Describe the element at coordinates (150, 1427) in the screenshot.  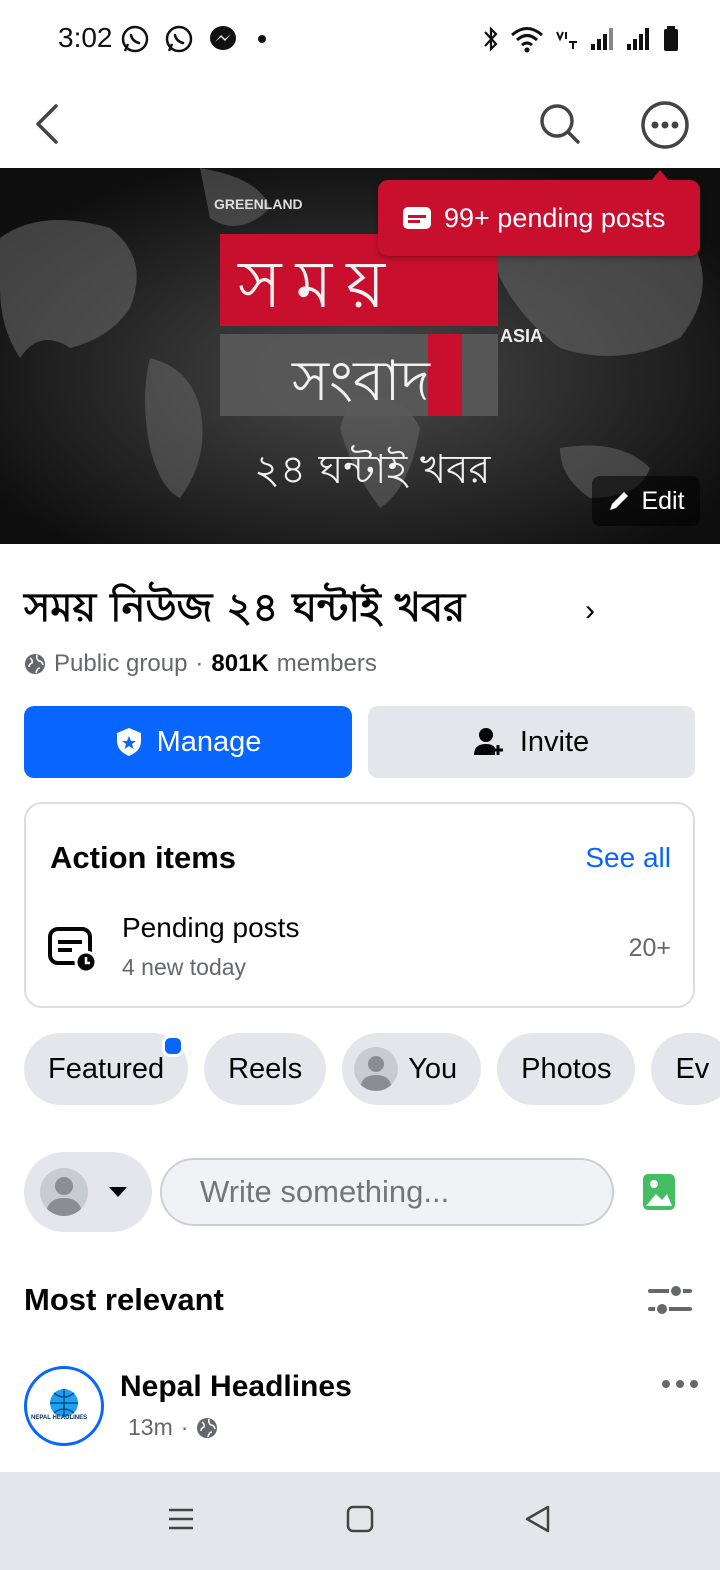
I see `post-time: 13m` at that location.